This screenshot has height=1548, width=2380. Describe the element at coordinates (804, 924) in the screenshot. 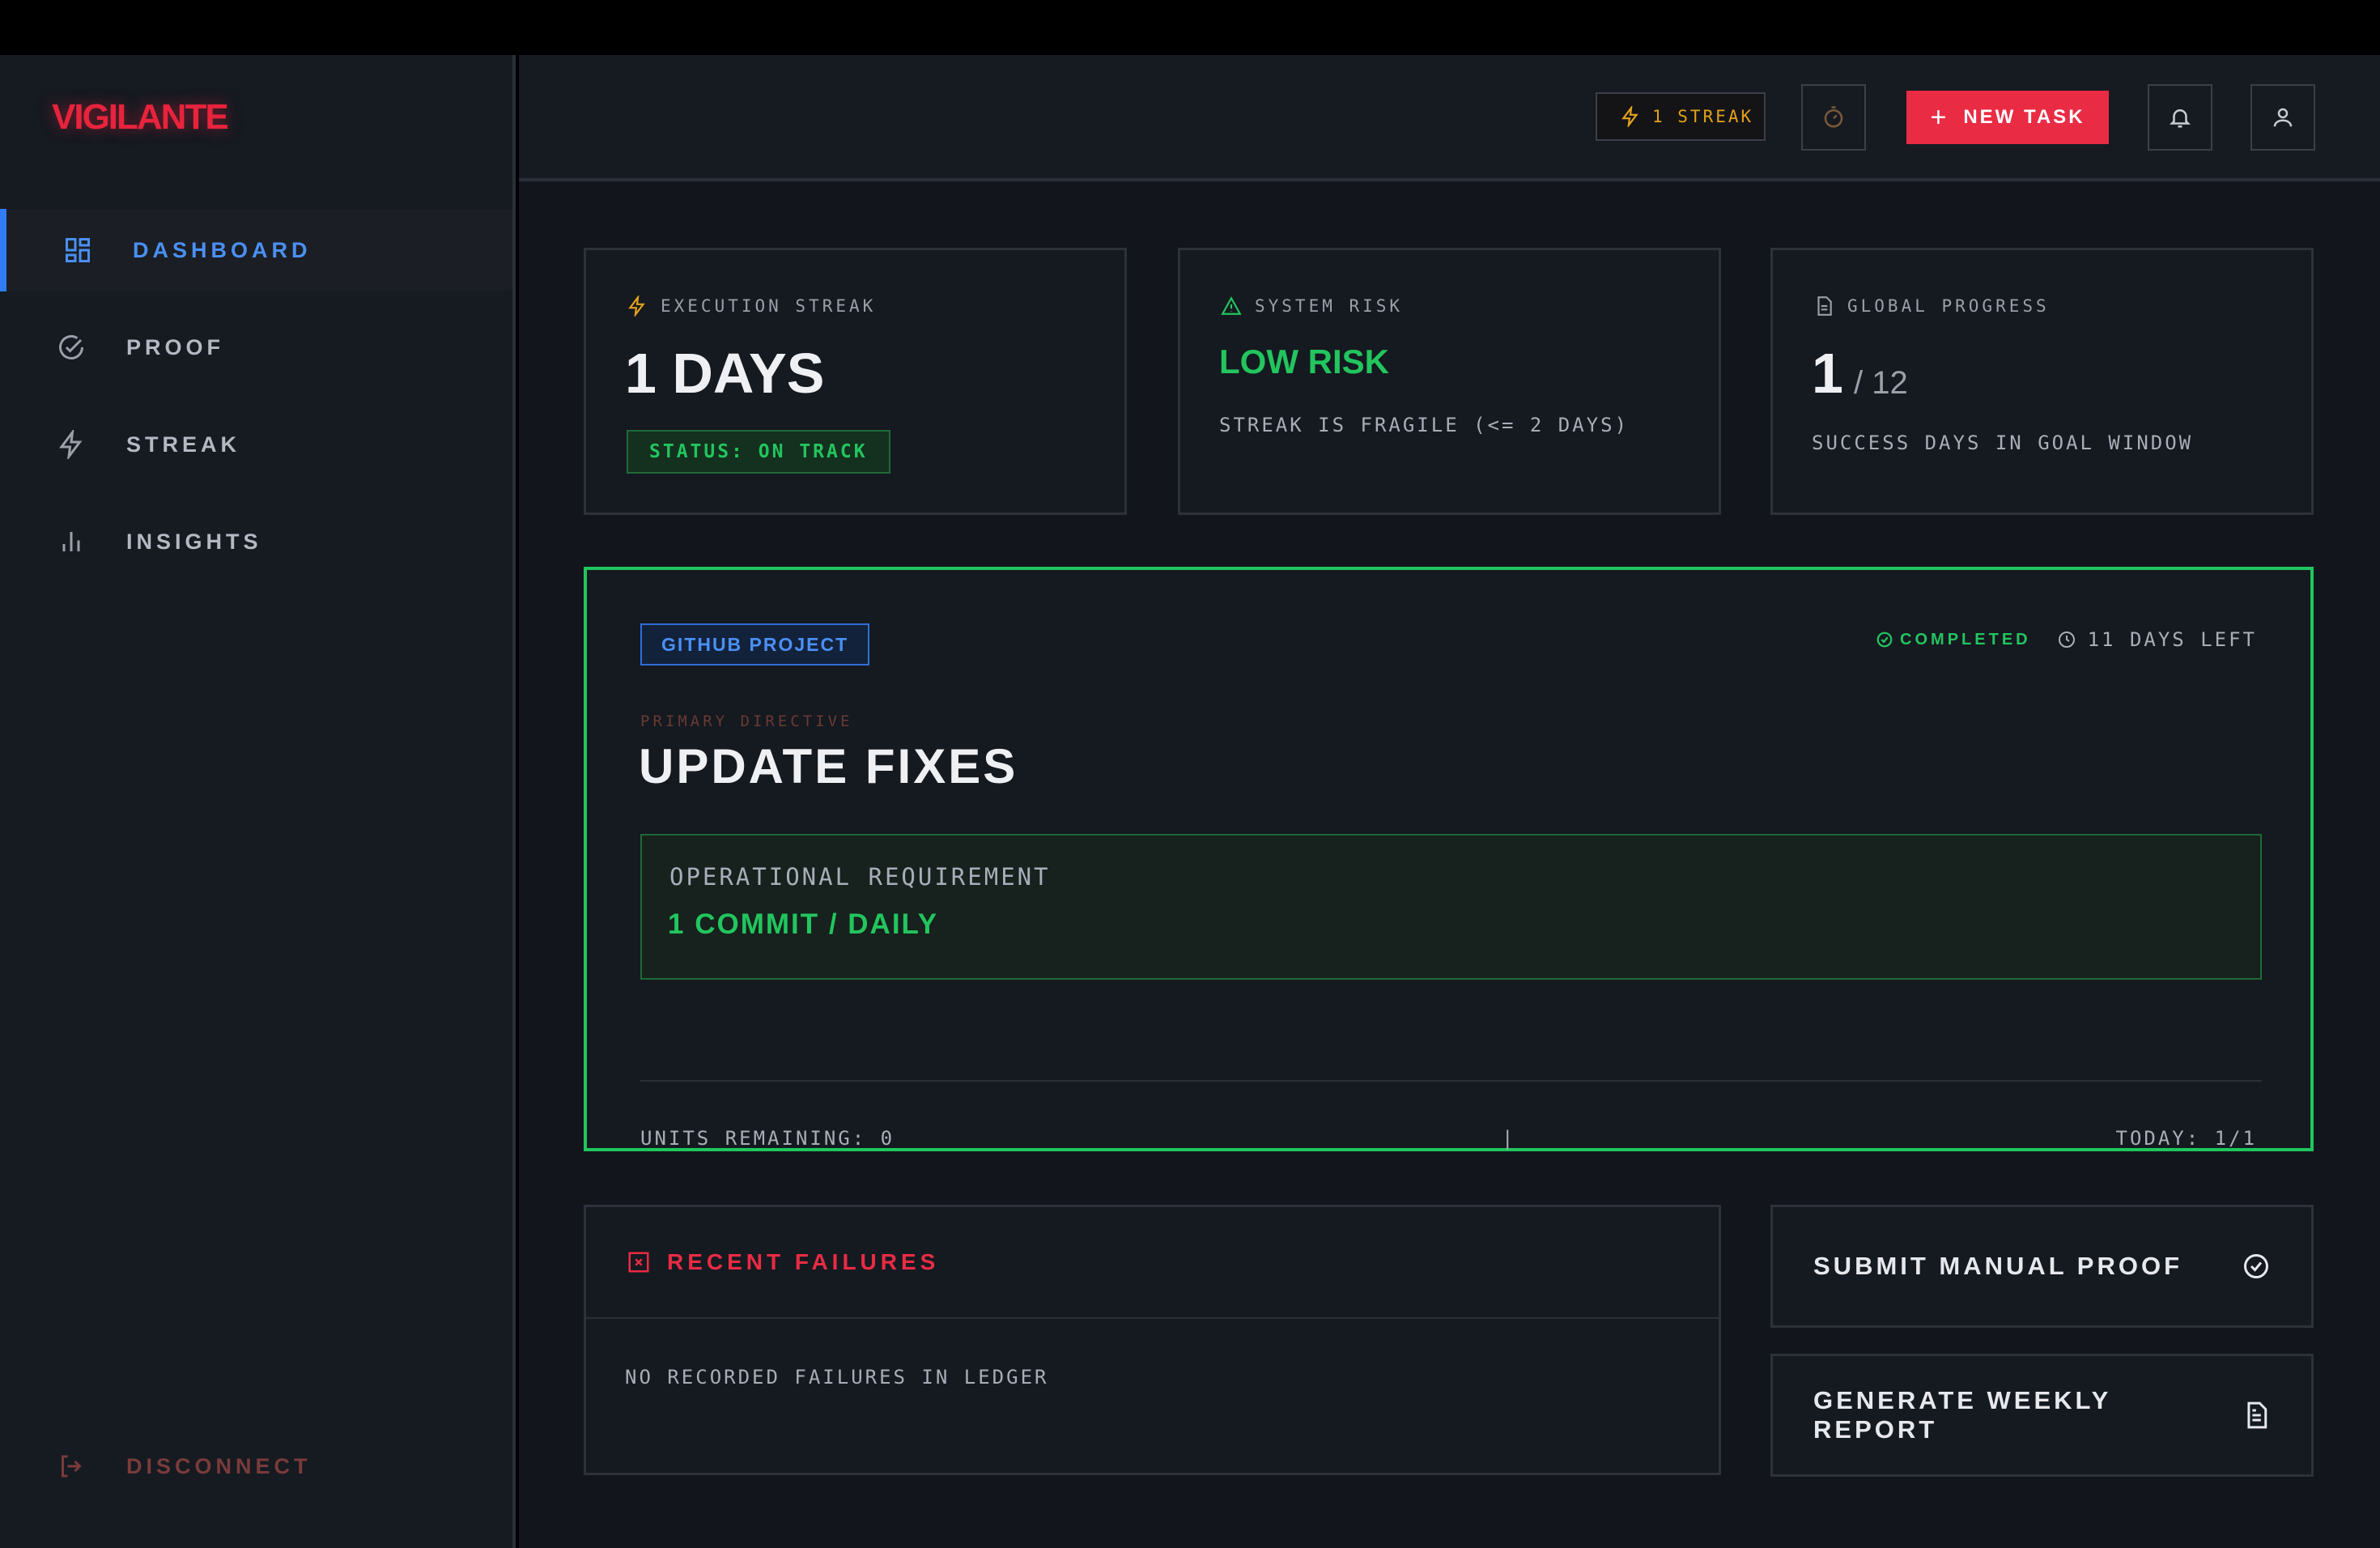

I see `requirement-value: 1 COMMIT / DAILY` at that location.